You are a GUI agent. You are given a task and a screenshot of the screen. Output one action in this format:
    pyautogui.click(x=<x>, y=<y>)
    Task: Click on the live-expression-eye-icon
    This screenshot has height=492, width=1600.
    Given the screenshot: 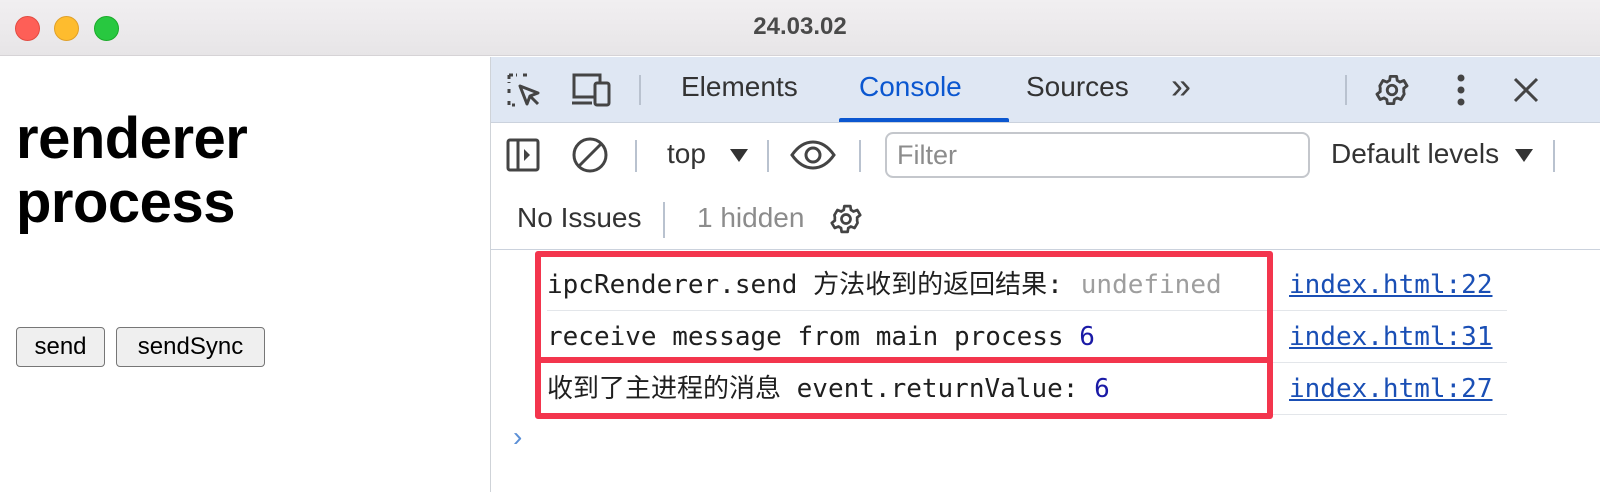 What is the action you would take?
    pyautogui.click(x=813, y=155)
    